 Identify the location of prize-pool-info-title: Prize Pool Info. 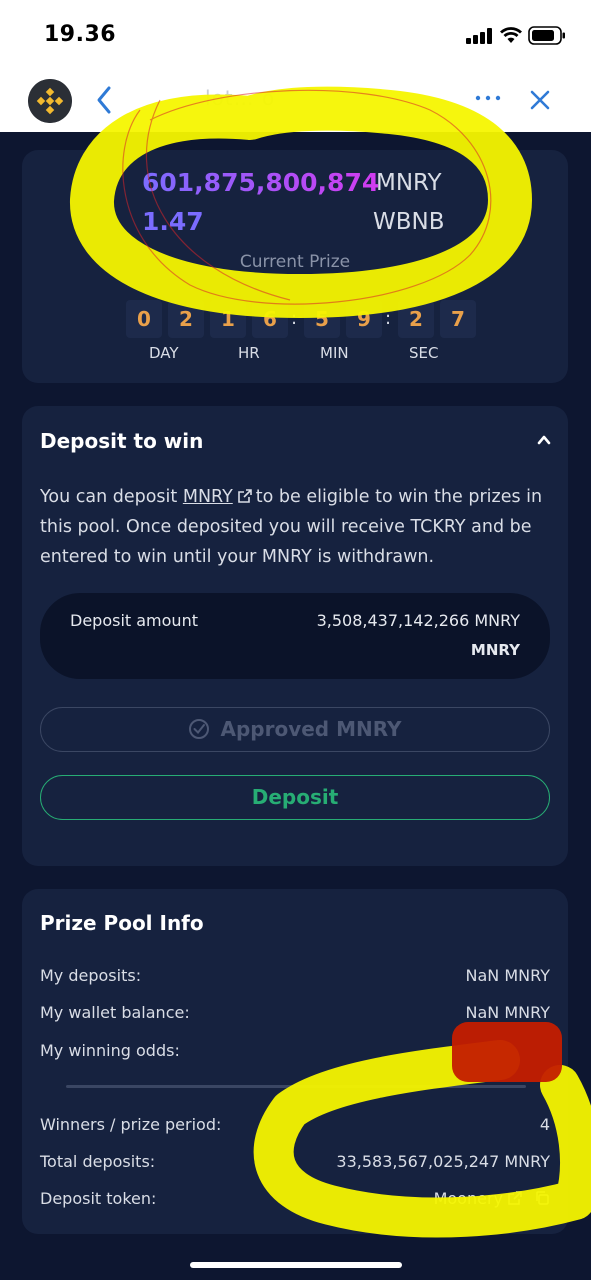
(122, 923).